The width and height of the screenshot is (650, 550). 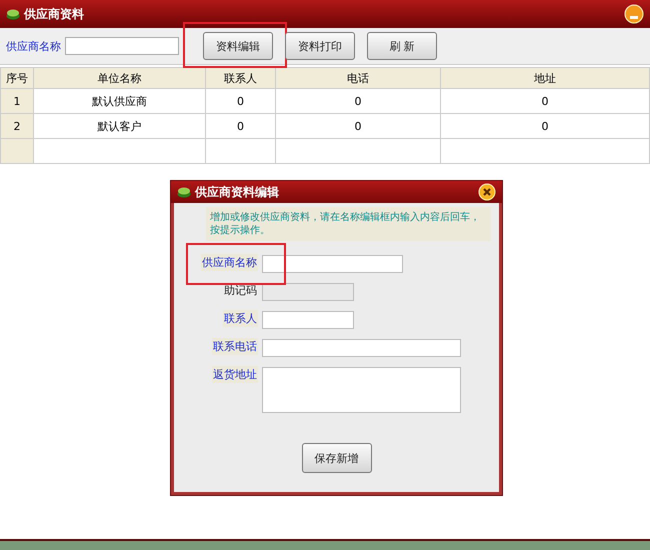 What do you see at coordinates (229, 262) in the screenshot?
I see `field-label: 供应商名称` at bounding box center [229, 262].